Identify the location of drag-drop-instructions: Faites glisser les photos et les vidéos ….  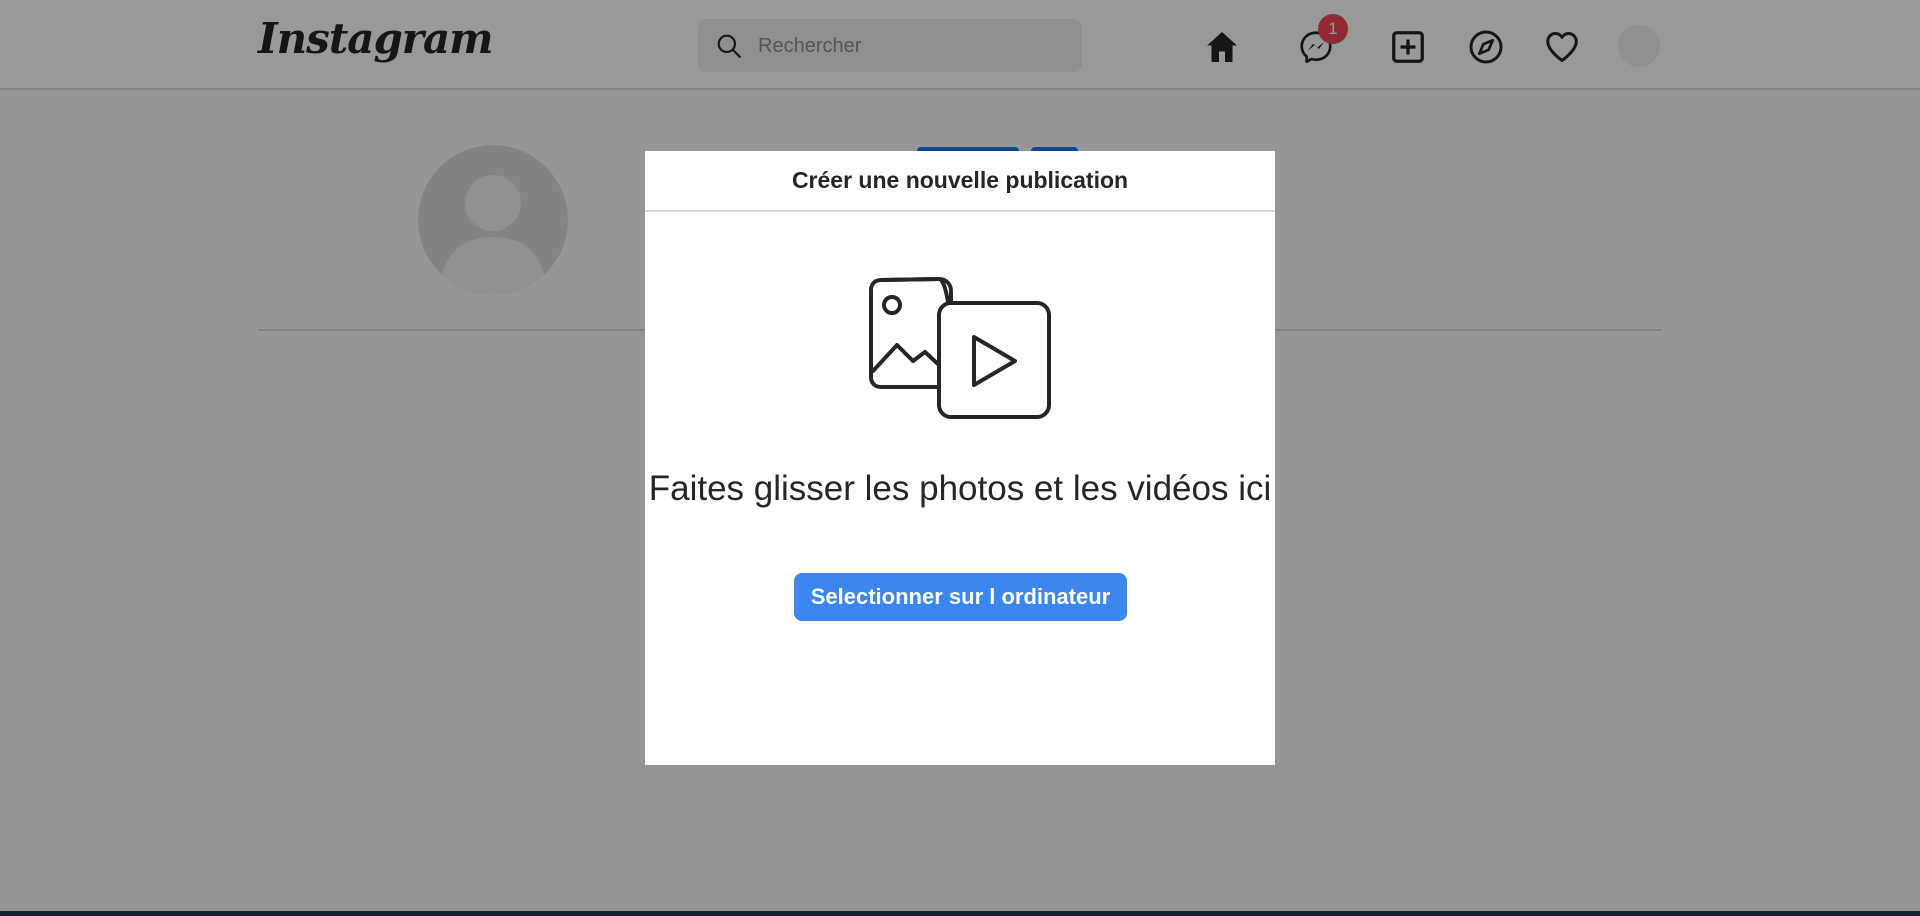
(960, 488).